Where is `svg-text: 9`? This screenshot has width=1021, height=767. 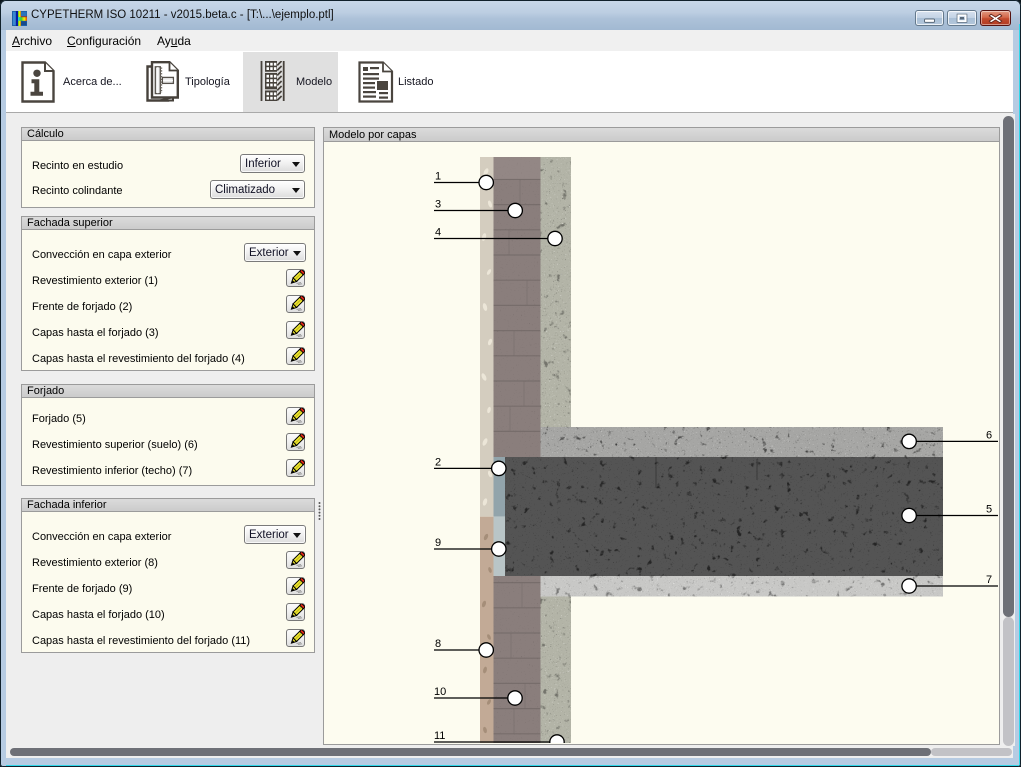
svg-text: 9 is located at coordinates (438, 543).